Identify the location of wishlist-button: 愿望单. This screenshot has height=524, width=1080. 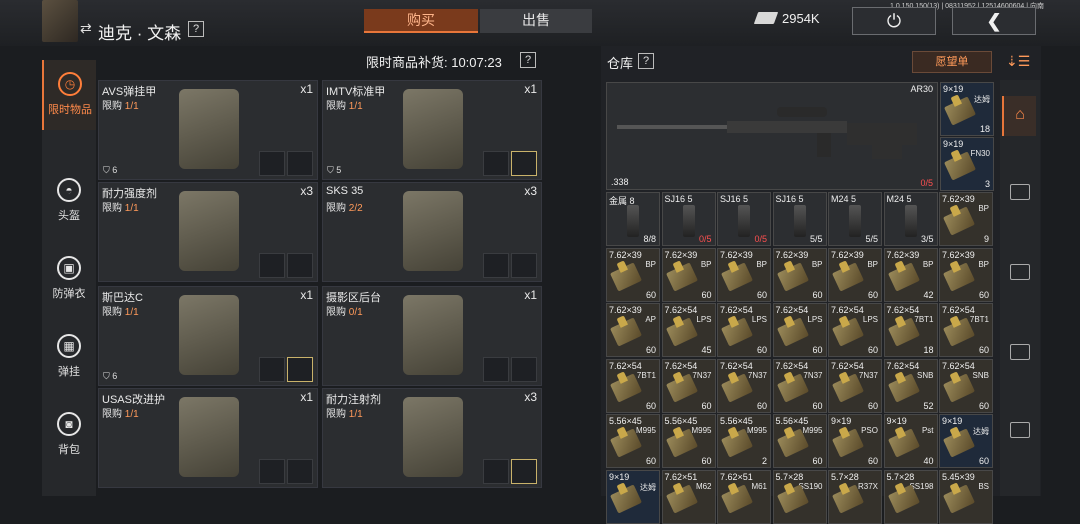
(952, 62).